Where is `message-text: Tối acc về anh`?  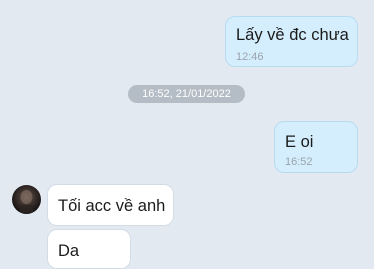 message-text: Tối acc về anh is located at coordinates (112, 206).